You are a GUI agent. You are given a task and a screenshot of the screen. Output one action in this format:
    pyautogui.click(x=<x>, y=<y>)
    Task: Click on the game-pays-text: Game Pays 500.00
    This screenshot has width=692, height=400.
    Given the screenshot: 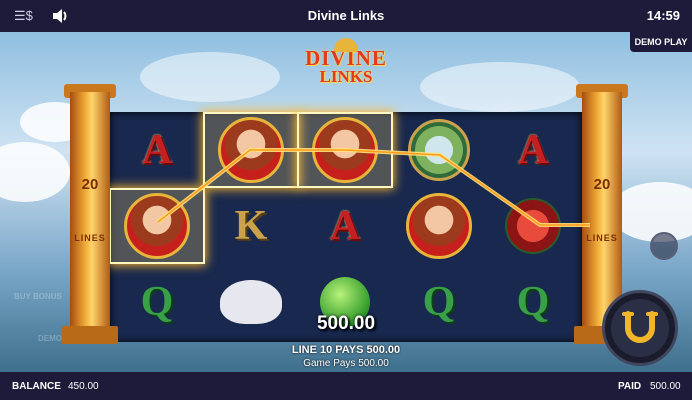 What is the action you would take?
    pyautogui.click(x=346, y=363)
    